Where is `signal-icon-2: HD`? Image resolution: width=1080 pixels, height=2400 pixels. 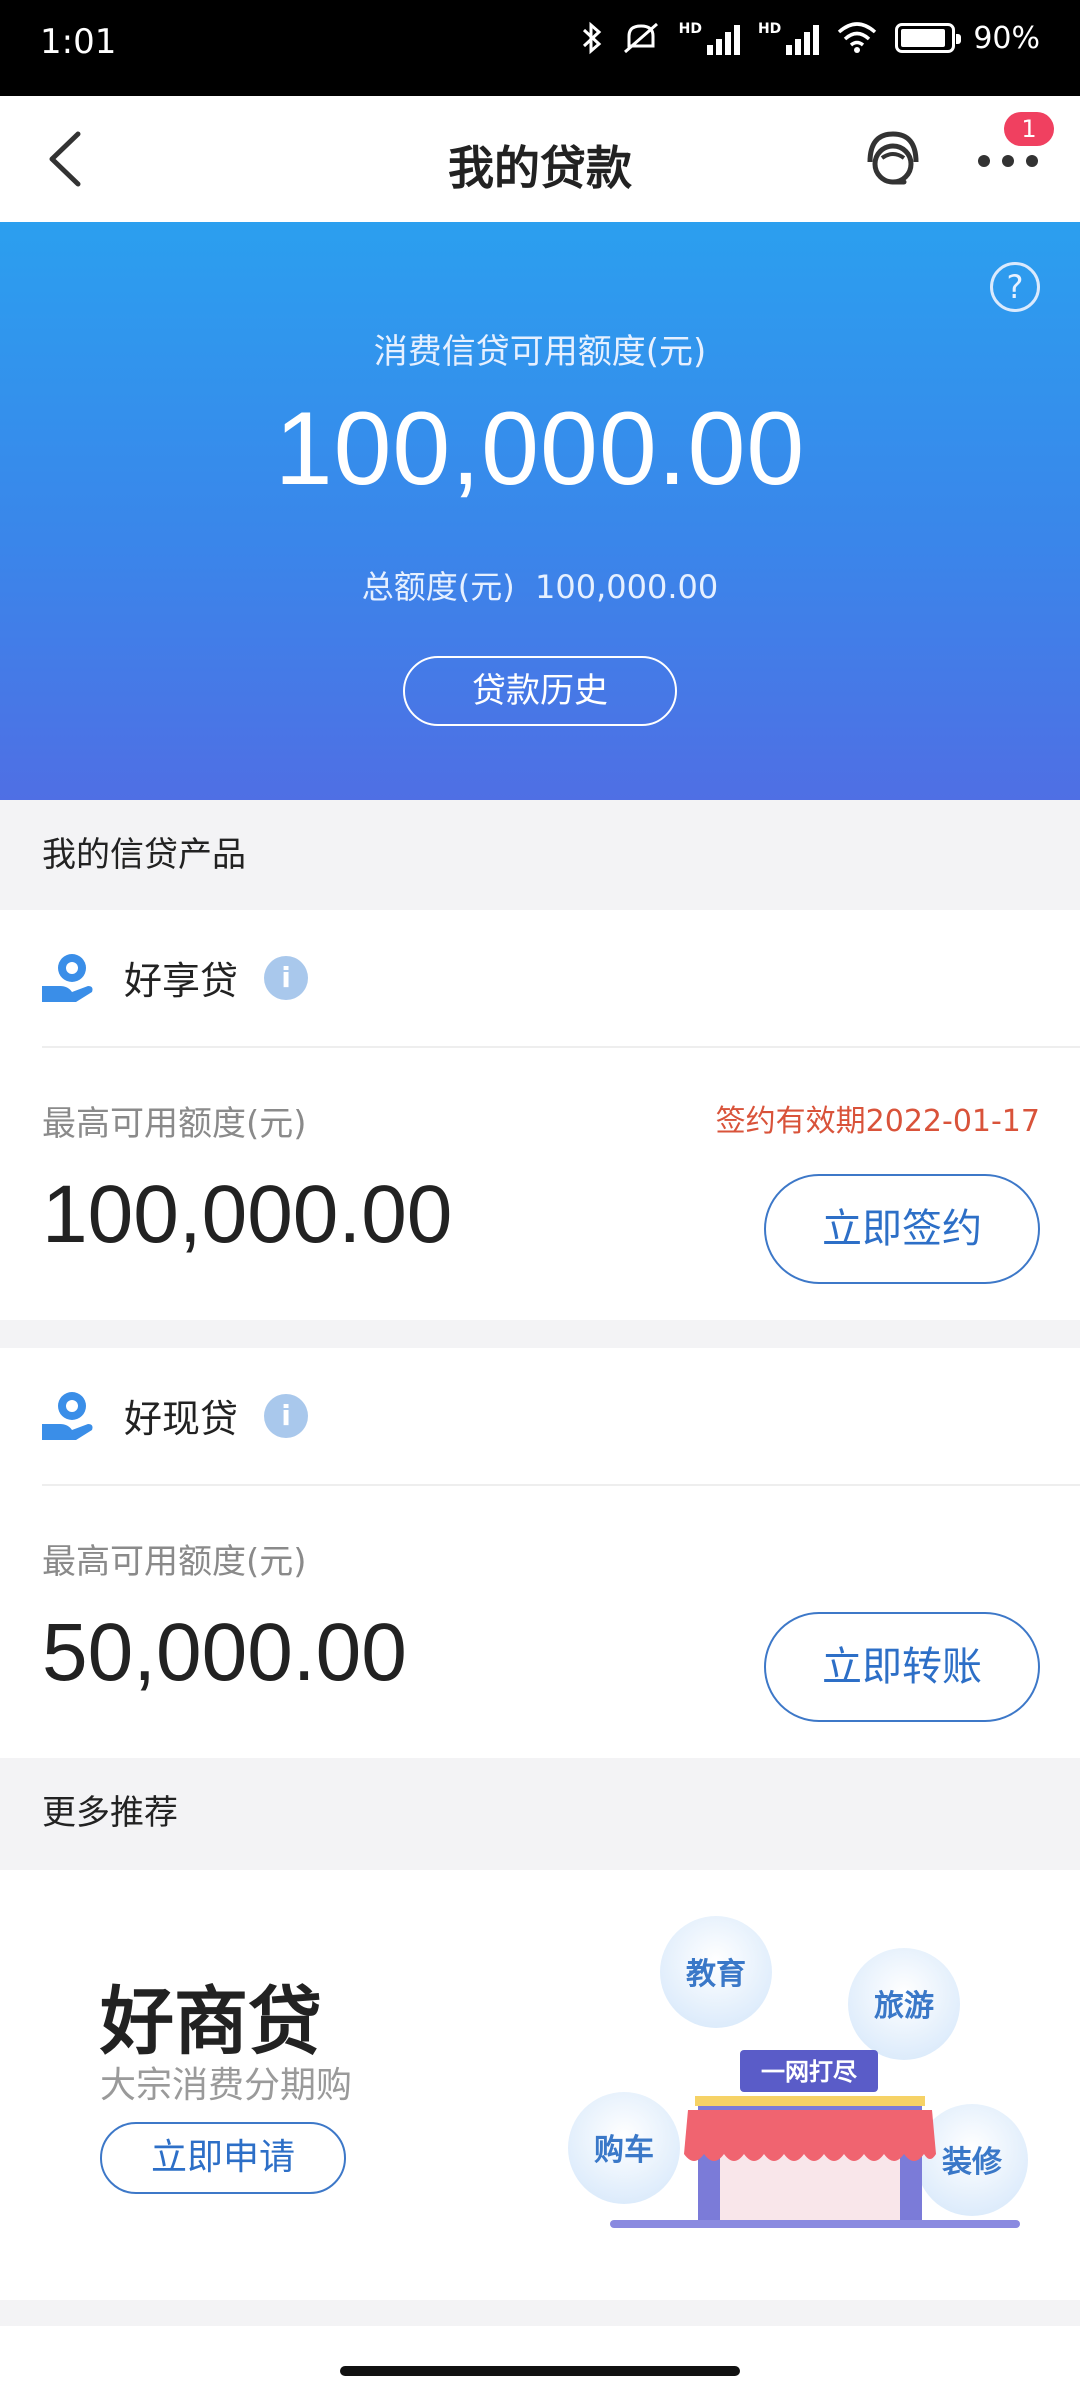
signal-icon-2: HD is located at coordinates (788, 38).